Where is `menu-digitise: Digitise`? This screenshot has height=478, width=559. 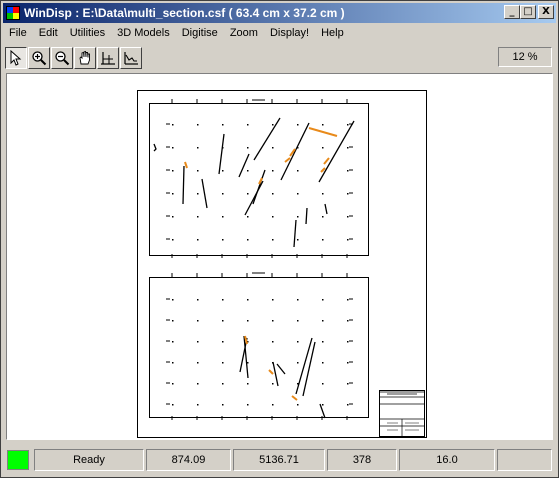
menu-digitise: Digitise is located at coordinates (200, 33).